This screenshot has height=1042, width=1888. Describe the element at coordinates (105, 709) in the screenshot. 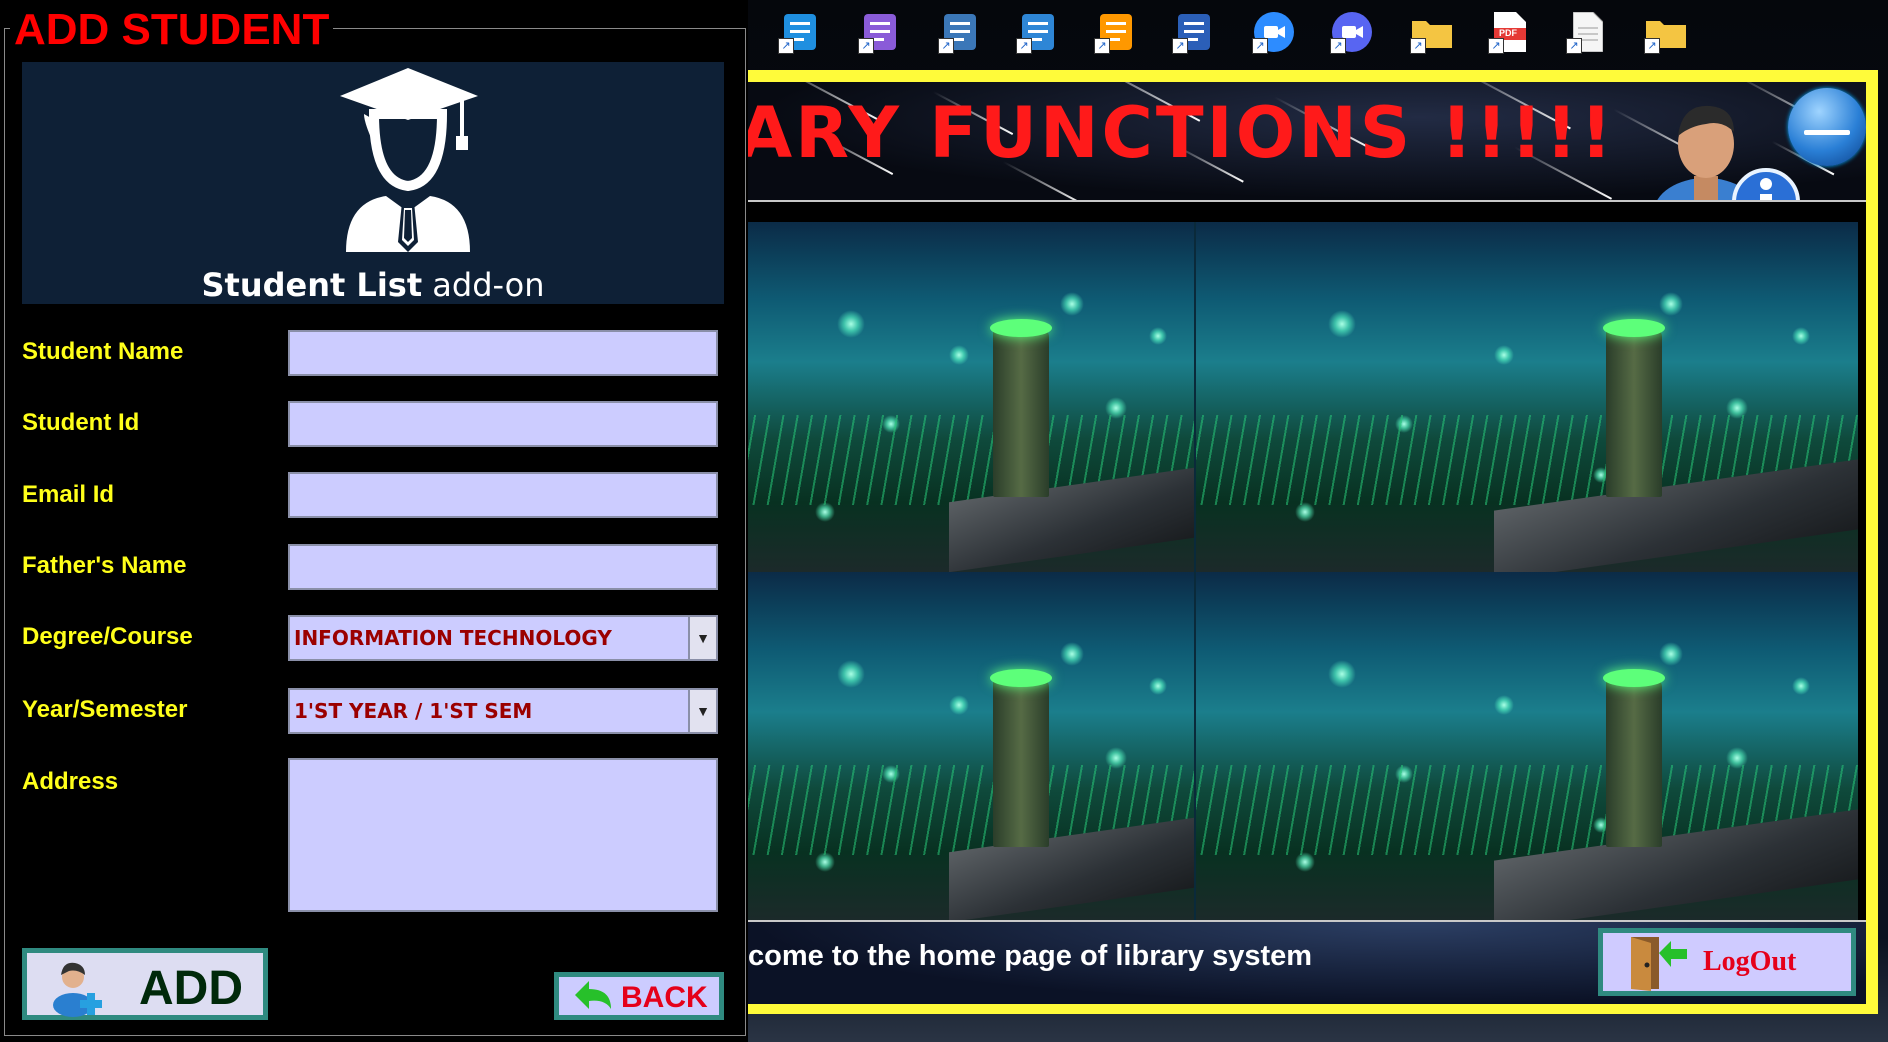

I see `year-semester-label: Year/Semester` at that location.